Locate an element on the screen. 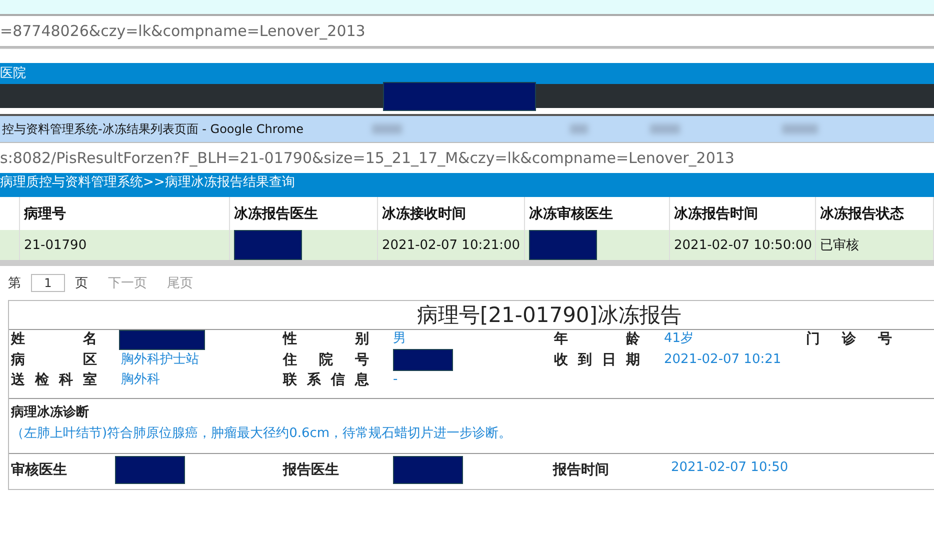 This screenshot has width=934, height=547. scrollbar is located at coordinates (467, 263).